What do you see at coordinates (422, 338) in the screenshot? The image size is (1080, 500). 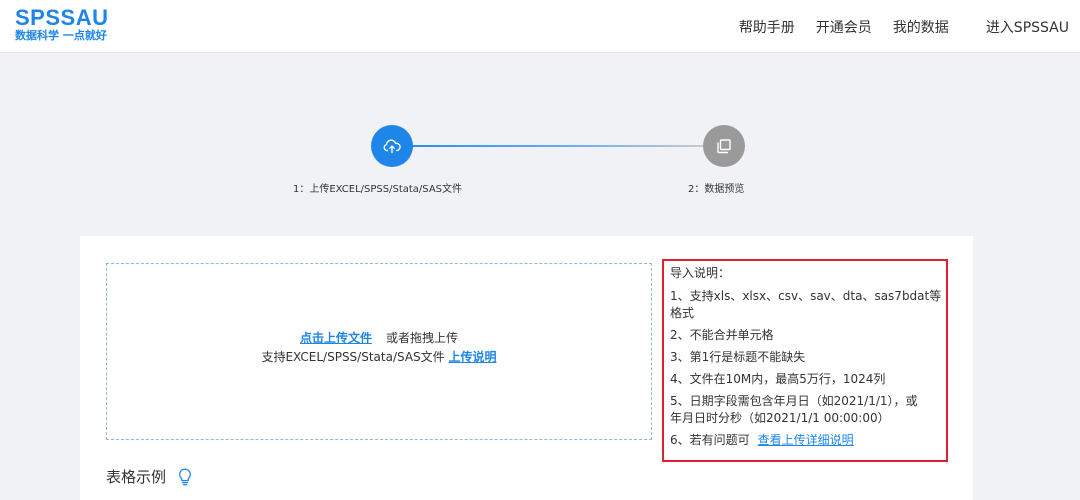 I see `drag-upload-text: 或者拖拽上传` at bounding box center [422, 338].